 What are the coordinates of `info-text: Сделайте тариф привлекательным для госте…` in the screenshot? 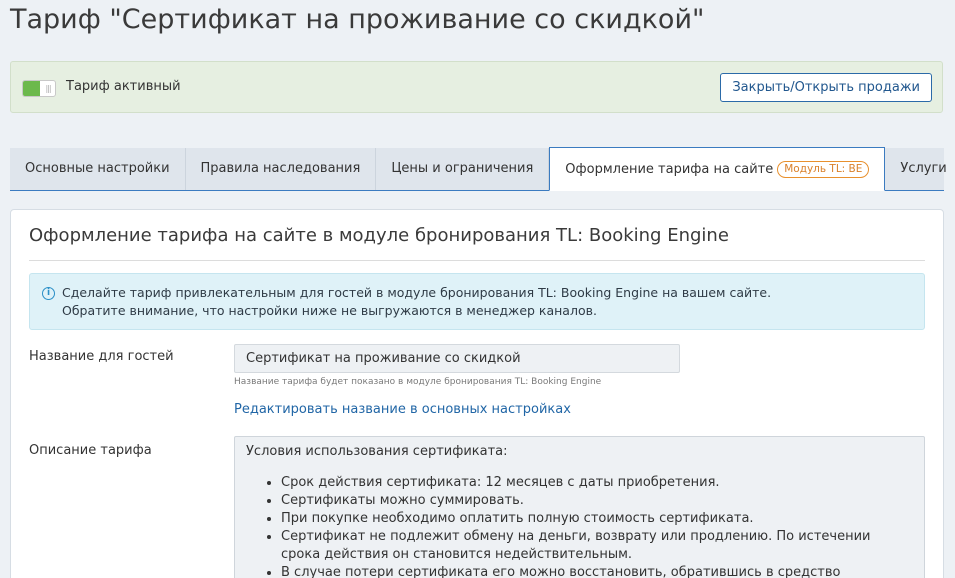 It's located at (416, 302).